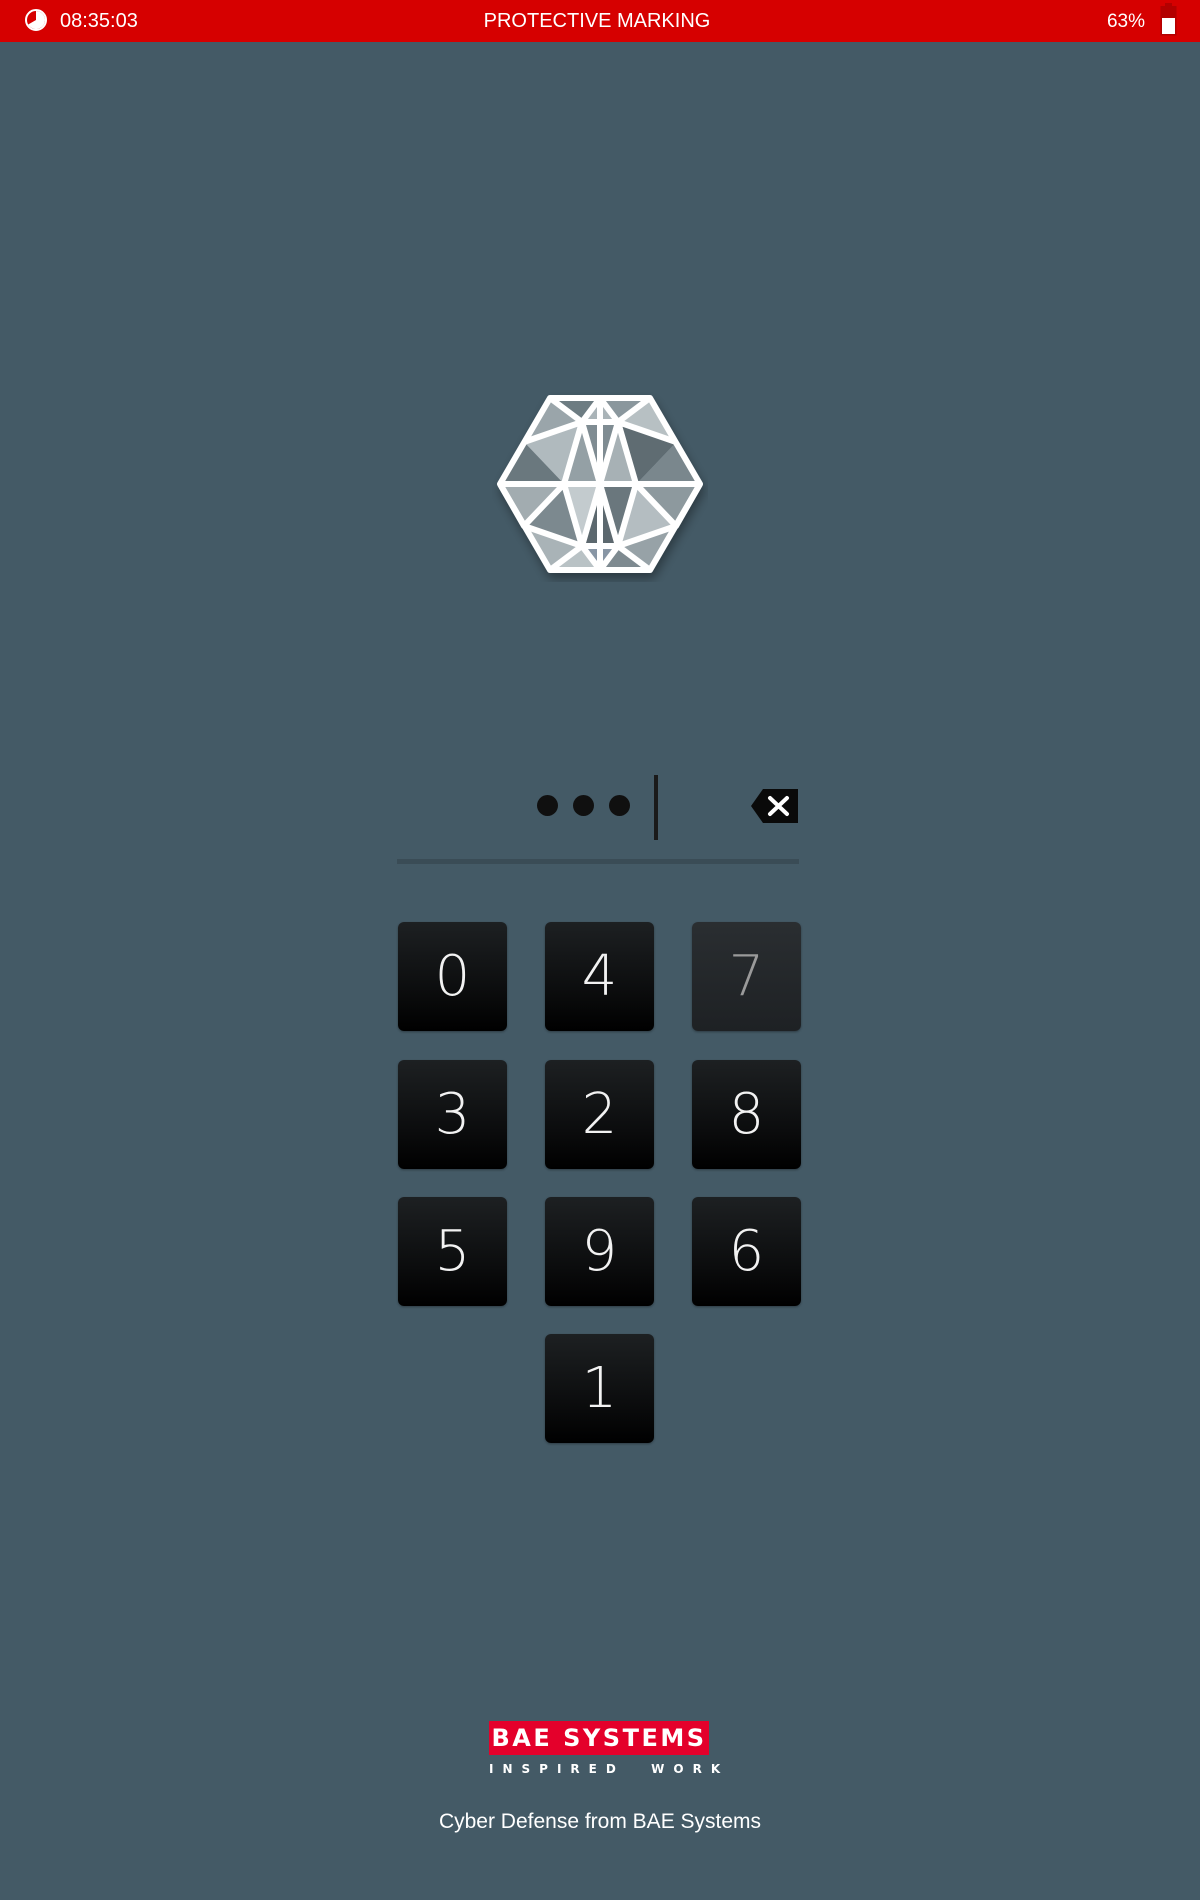 Image resolution: width=1200 pixels, height=1900 pixels. I want to click on keypad-key-0: 0, so click(452, 976).